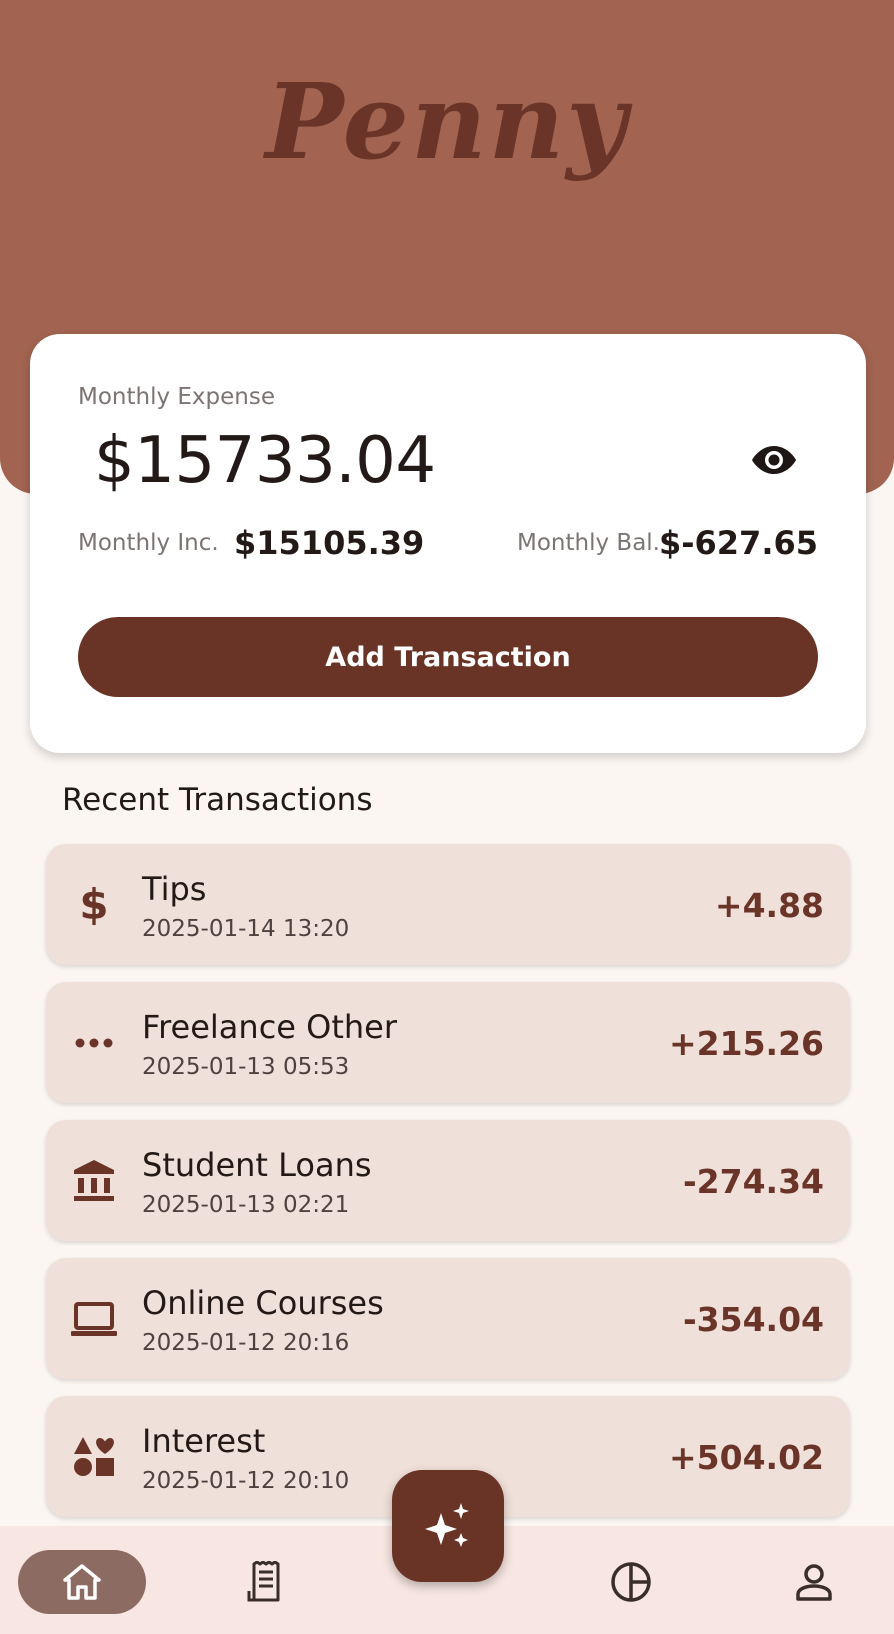 This screenshot has width=894, height=1634. Describe the element at coordinates (753, 1181) in the screenshot. I see `transaction-amount: -274.34` at that location.